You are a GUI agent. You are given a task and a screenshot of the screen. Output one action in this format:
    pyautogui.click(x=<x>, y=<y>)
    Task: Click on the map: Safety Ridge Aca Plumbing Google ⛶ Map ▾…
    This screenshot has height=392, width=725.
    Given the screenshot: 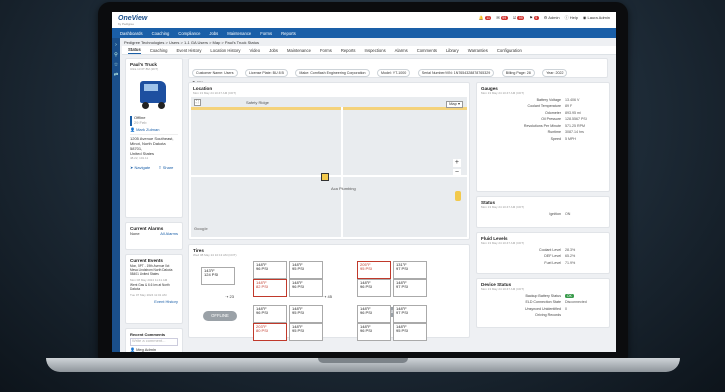 What is the action you would take?
    pyautogui.click(x=329, y=167)
    